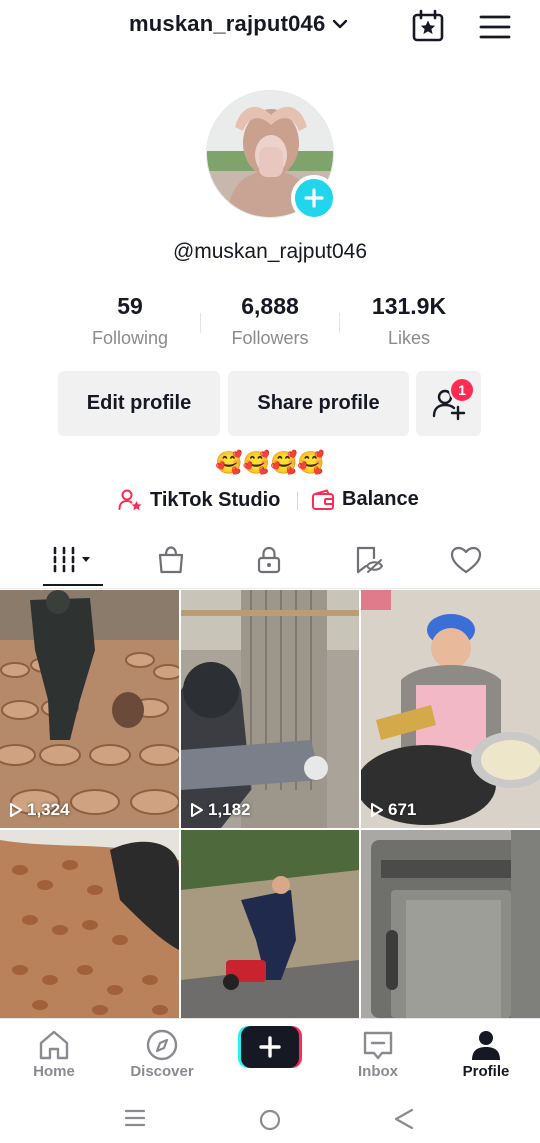 This screenshot has height=1143, width=540. I want to click on studio-person-star-icon, so click(130, 500).